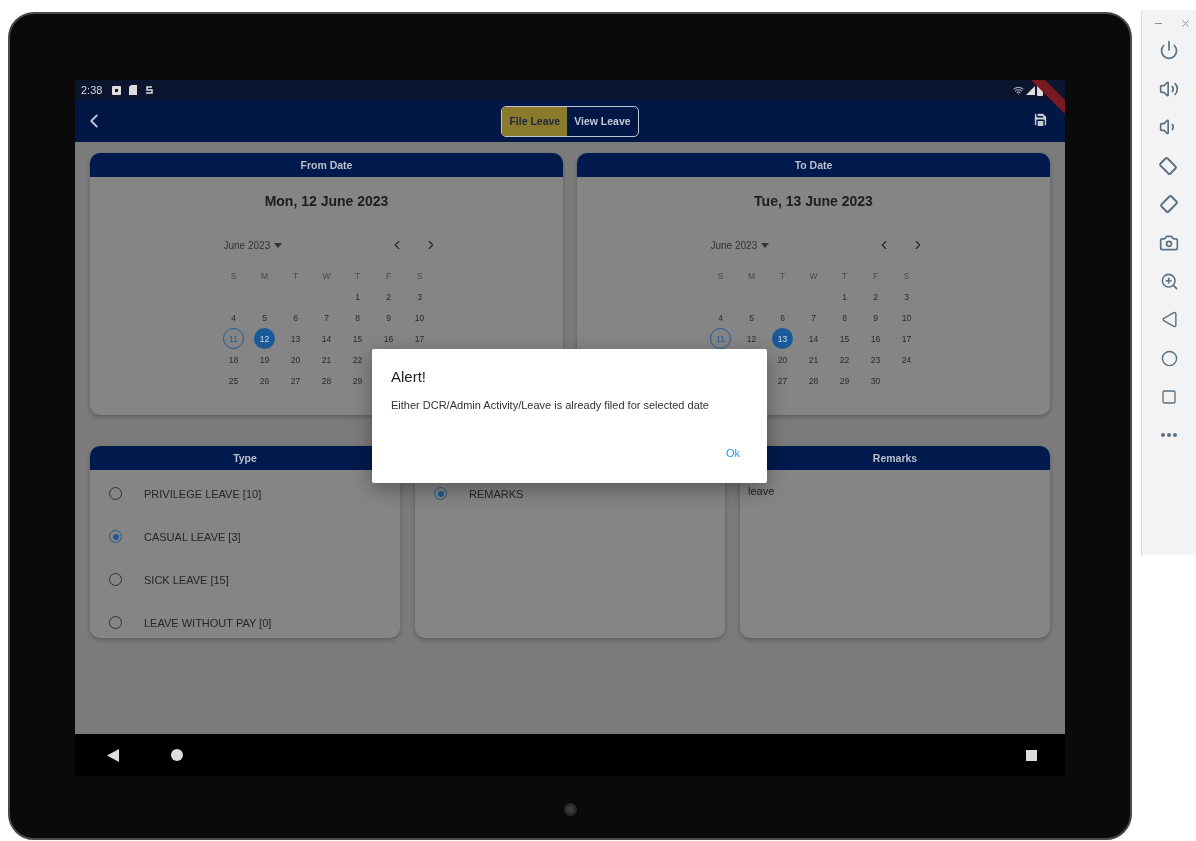  Describe the element at coordinates (254, 579) in the screenshot. I see `radio-option: SICK LEAVE [15]` at that location.